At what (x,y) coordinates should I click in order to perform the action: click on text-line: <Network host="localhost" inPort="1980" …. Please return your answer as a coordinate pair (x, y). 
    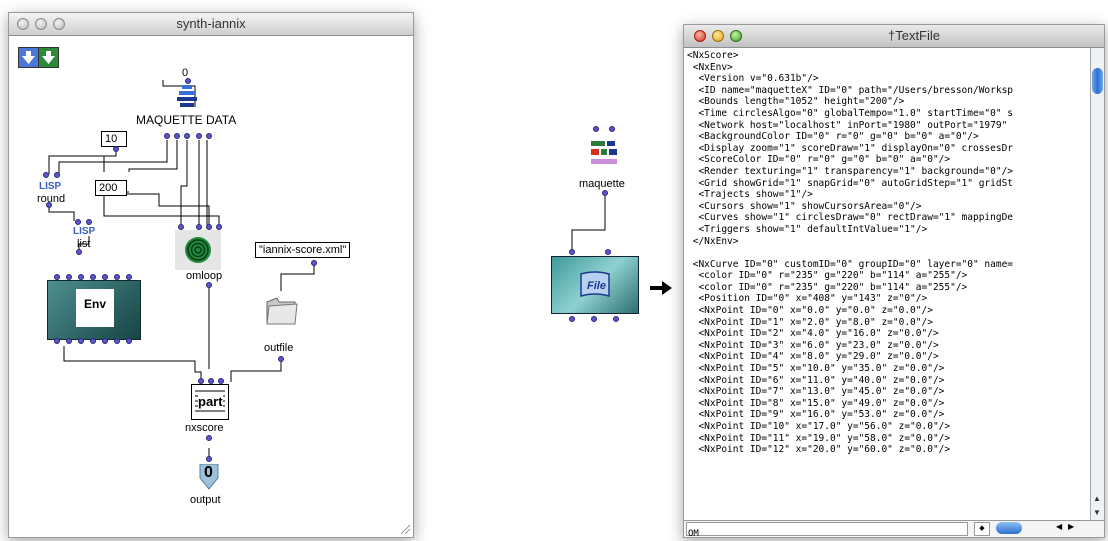
    Looking at the image, I should click on (847, 125).